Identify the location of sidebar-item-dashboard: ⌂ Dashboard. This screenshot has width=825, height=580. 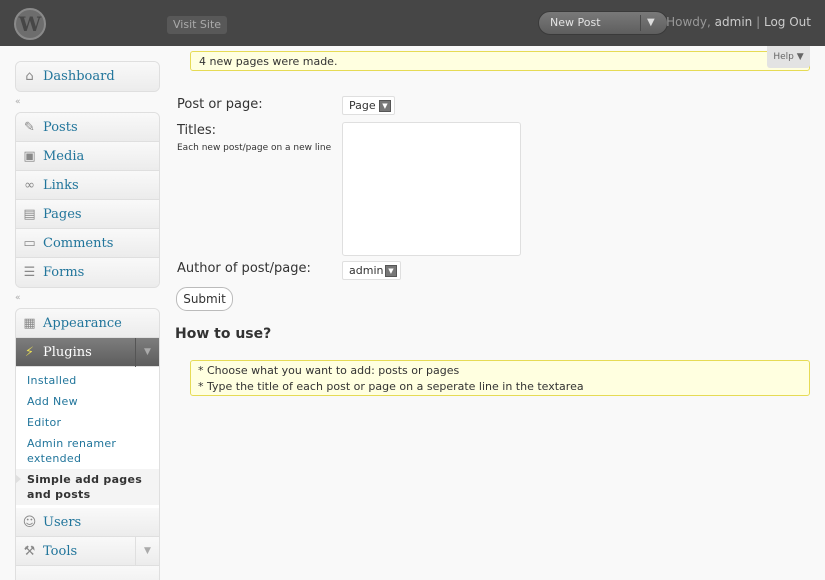
(87, 76).